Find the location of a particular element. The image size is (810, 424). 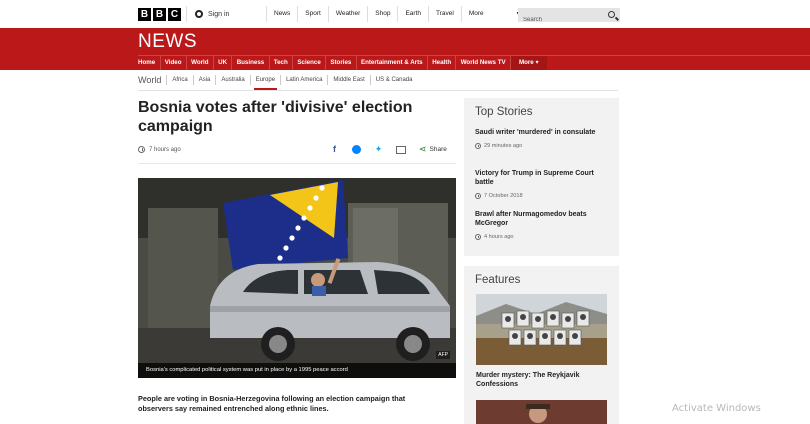

topnav-shop: Shop is located at coordinates (382, 14).